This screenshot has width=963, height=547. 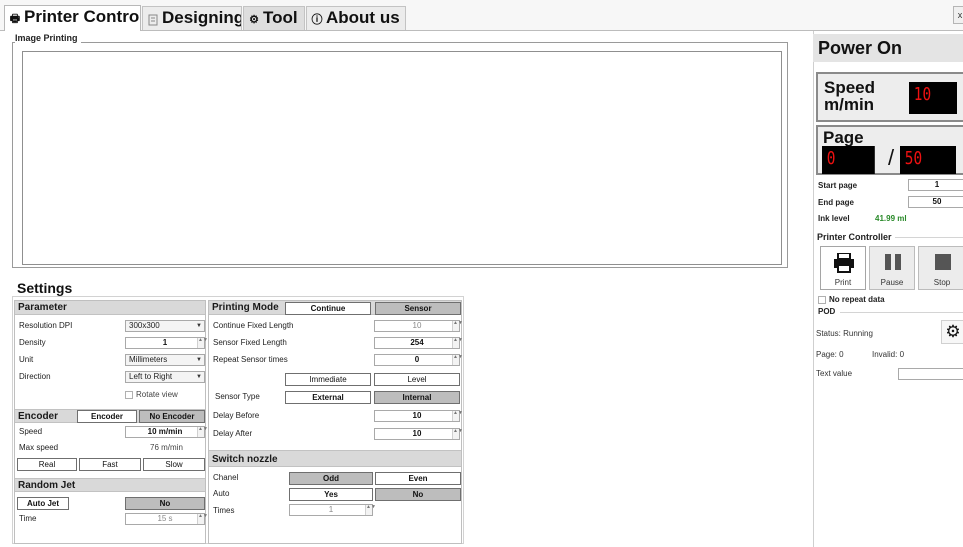 I want to click on no-repeat-data-label: No repeat data, so click(x=857, y=299).